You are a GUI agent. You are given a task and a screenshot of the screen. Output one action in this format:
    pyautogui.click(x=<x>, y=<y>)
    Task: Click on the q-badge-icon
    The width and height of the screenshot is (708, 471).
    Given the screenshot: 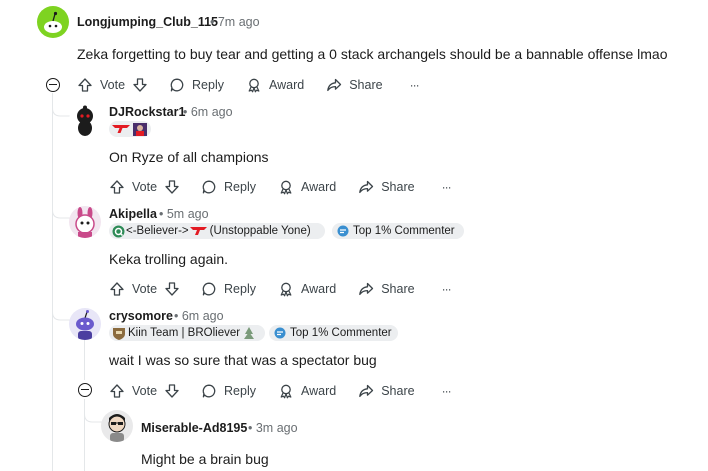 What is the action you would take?
    pyautogui.click(x=118, y=231)
    